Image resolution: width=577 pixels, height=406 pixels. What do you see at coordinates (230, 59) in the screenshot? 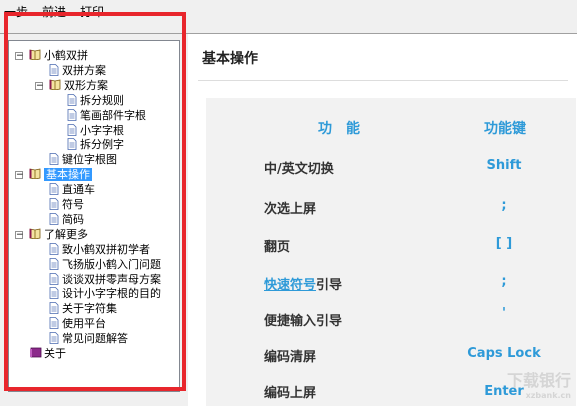
I see `page-title: 基本操作` at bounding box center [230, 59].